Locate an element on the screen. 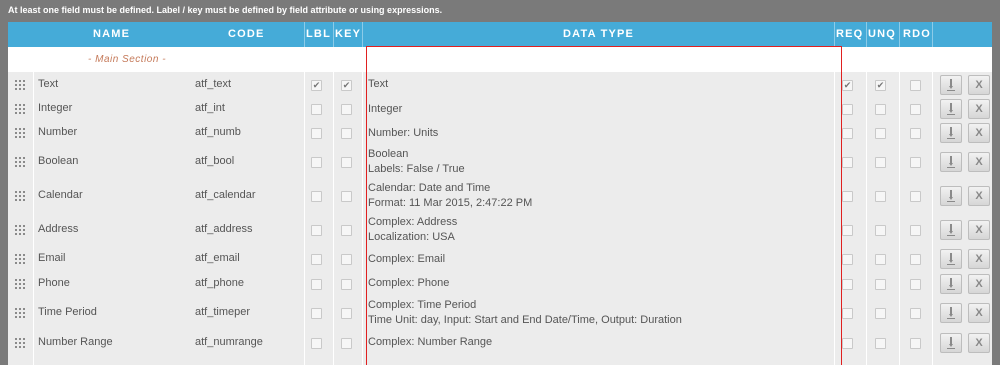  lbl-checkbox: ✔ is located at coordinates (316, 85).